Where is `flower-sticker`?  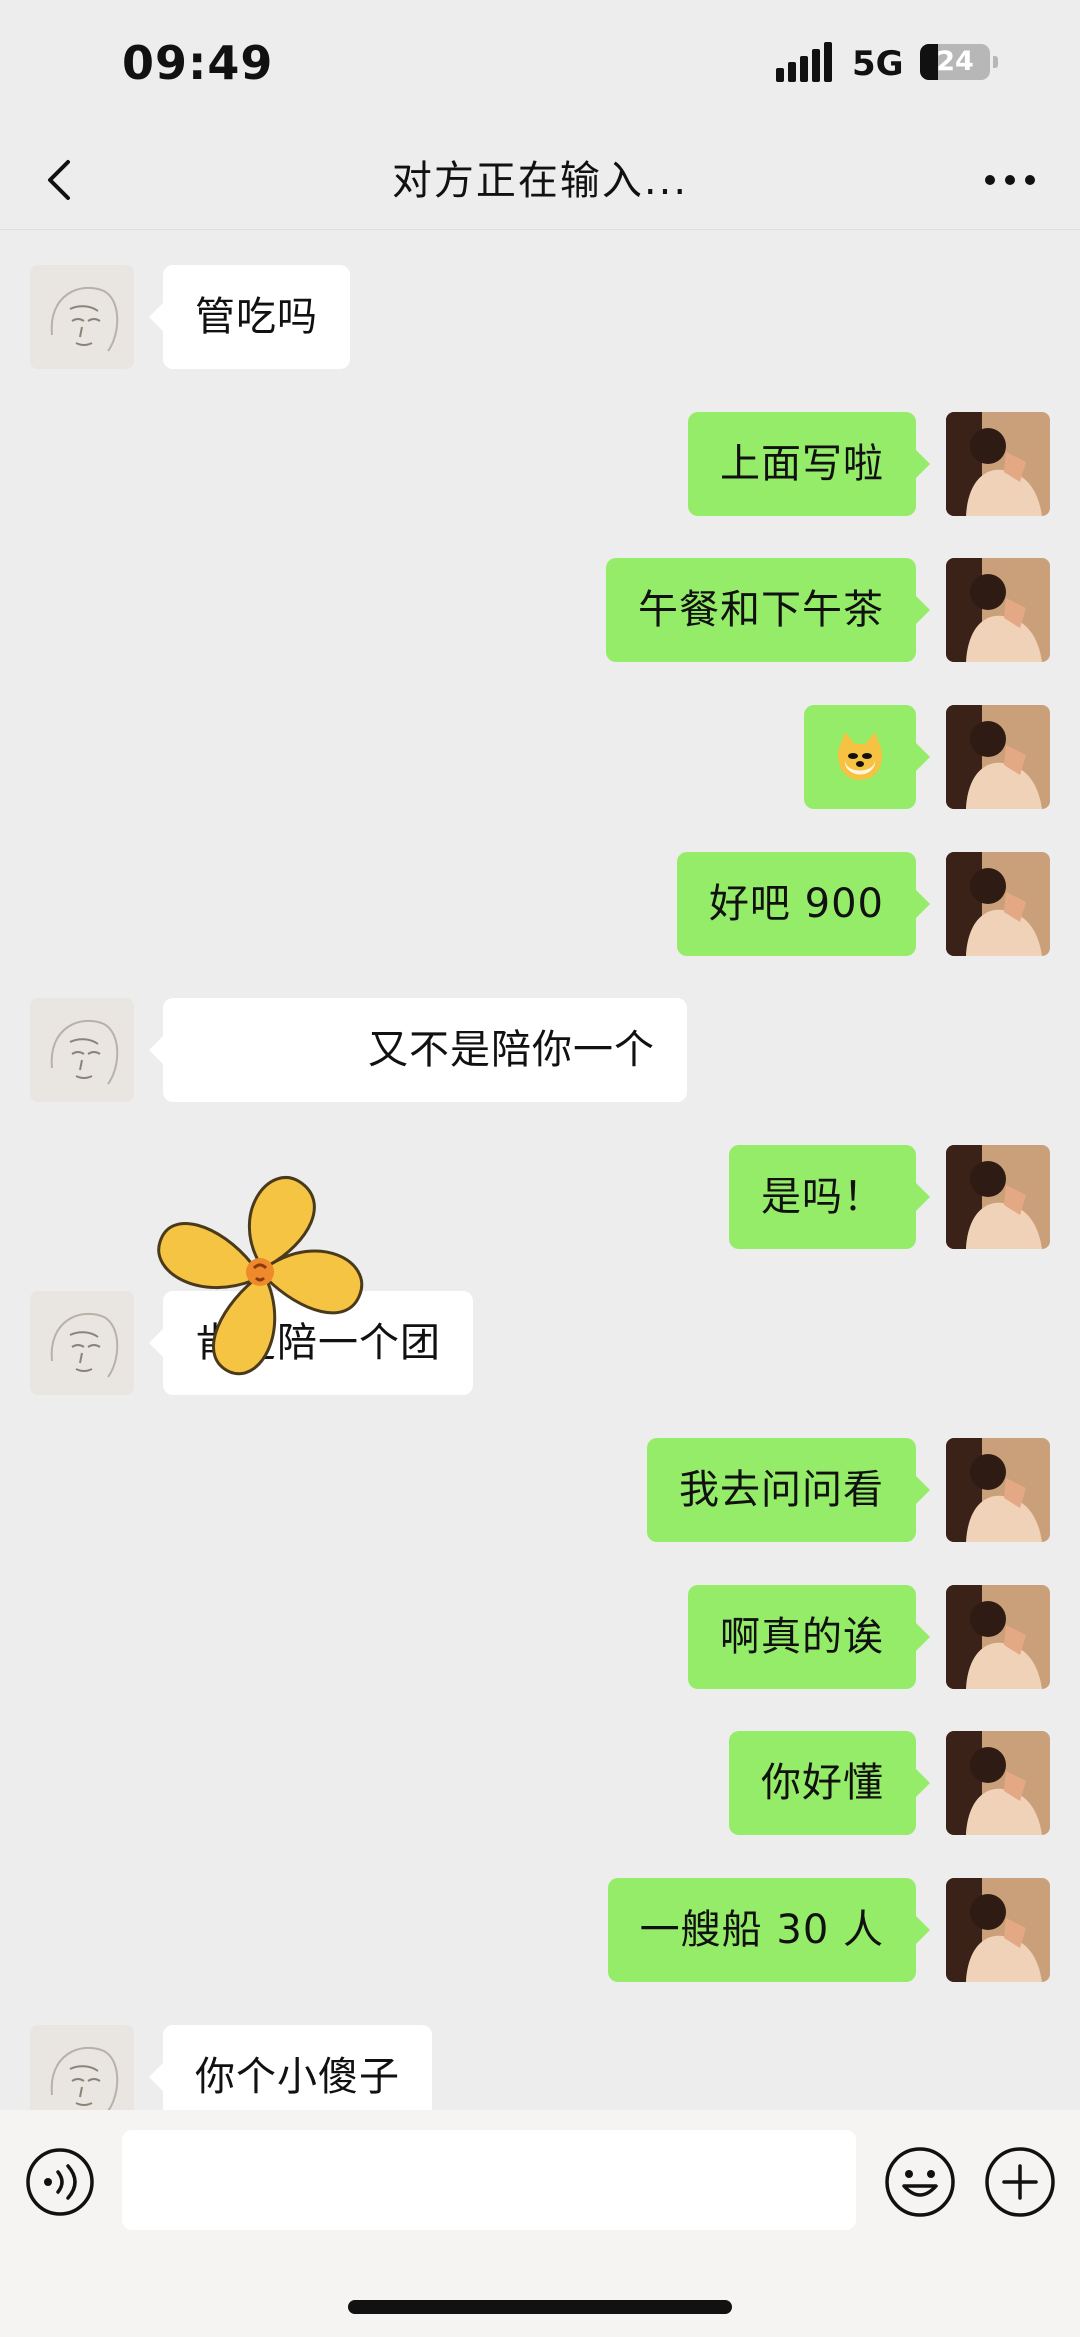 flower-sticker is located at coordinates (260, 1276).